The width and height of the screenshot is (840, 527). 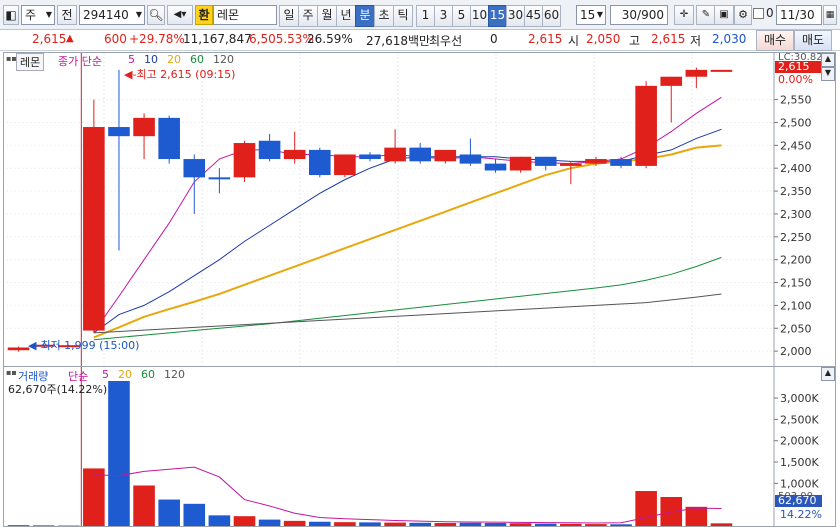 I want to click on ma-legend-5: 5, so click(x=105, y=374).